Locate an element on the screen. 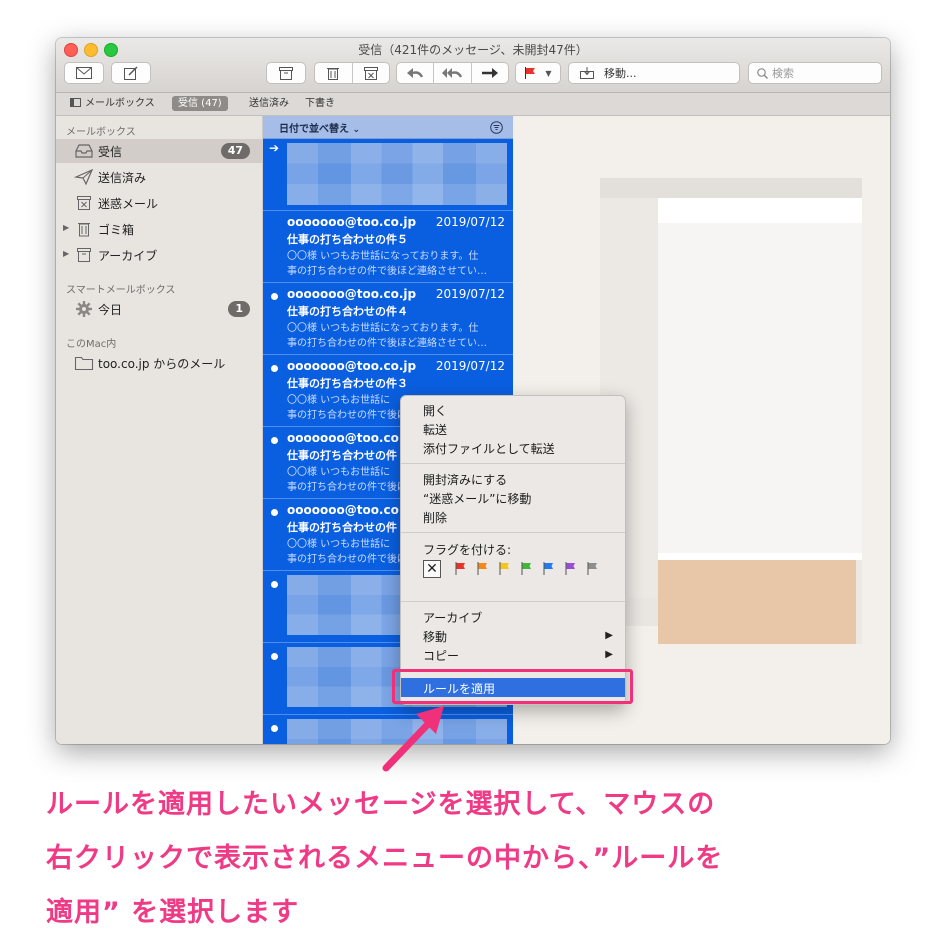 The width and height of the screenshot is (946, 941). chevron-down-icon: ▼ is located at coordinates (548, 73).